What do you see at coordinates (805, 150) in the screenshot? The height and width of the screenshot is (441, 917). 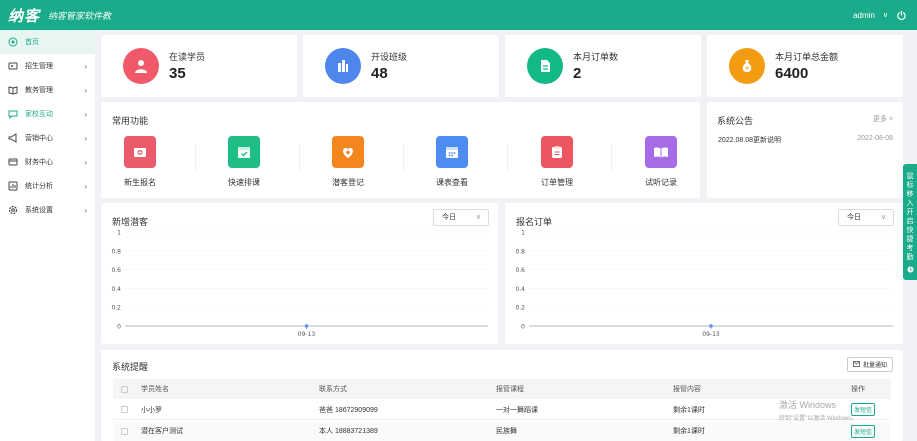 I see `notice-panel: 系统公告 更多 > 2022.08.08更新说明 2022-08-08` at bounding box center [805, 150].